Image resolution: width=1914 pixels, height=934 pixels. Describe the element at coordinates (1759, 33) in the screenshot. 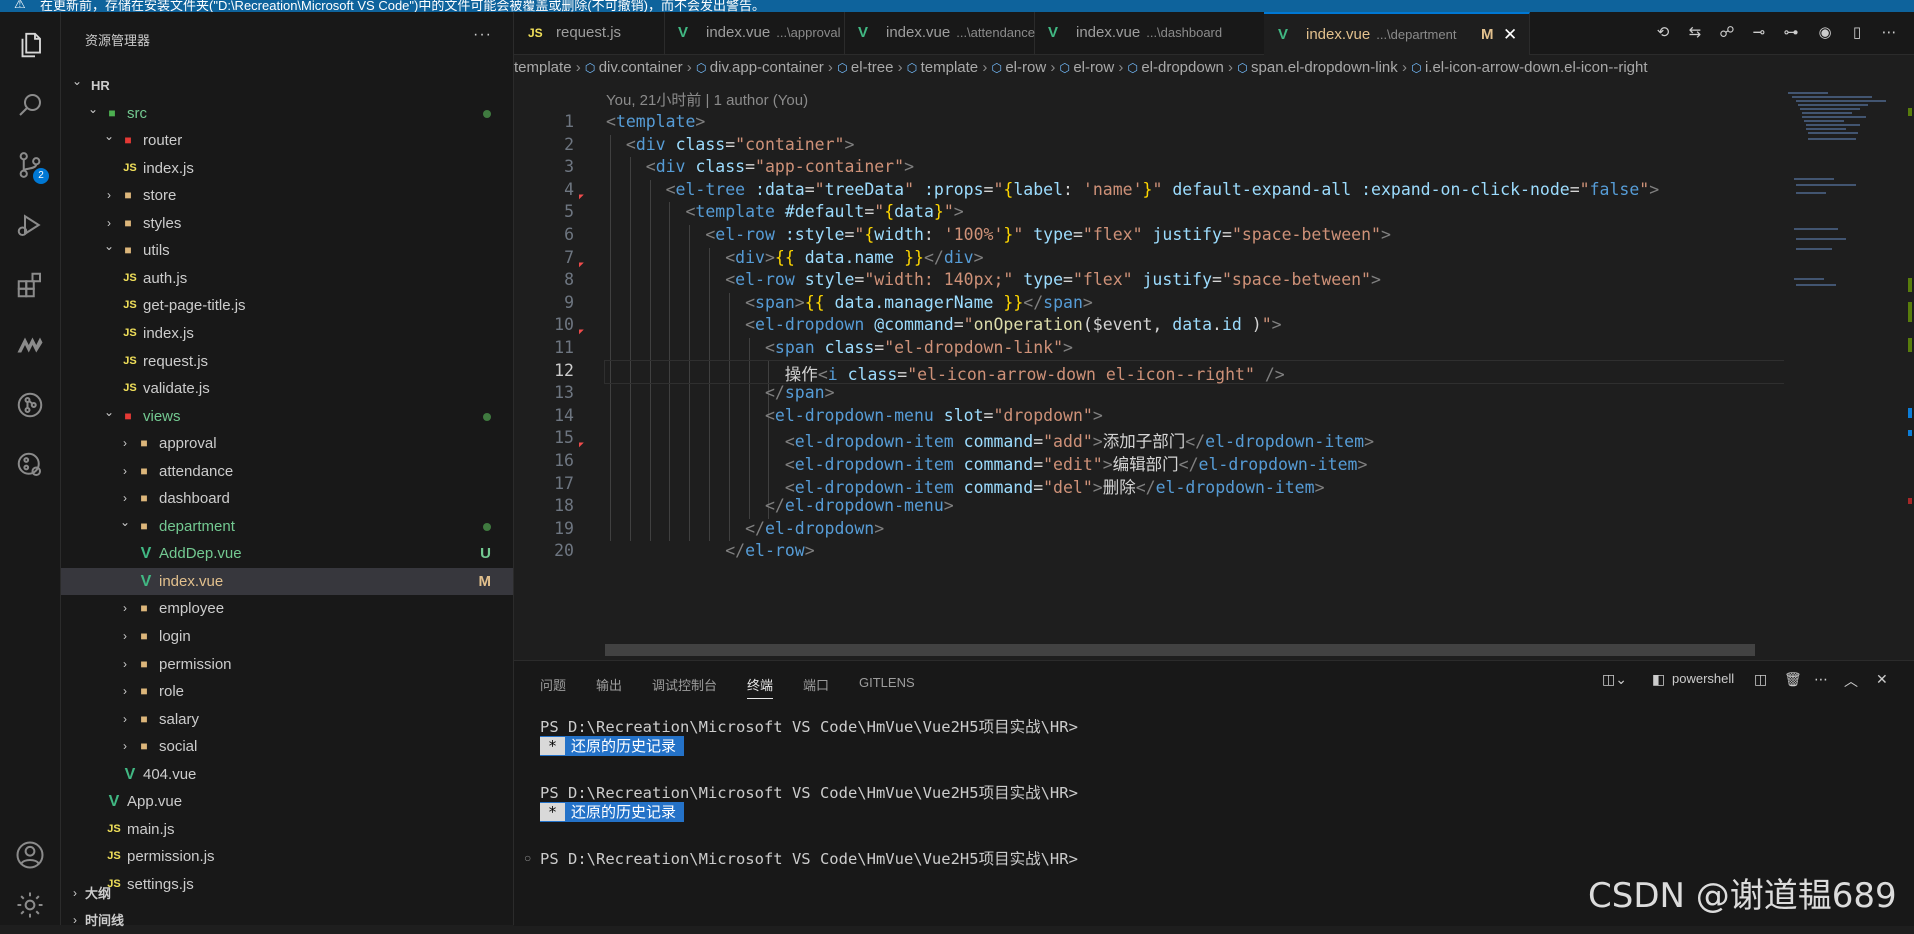

I see `previous-commit-icon: ⊸` at that location.